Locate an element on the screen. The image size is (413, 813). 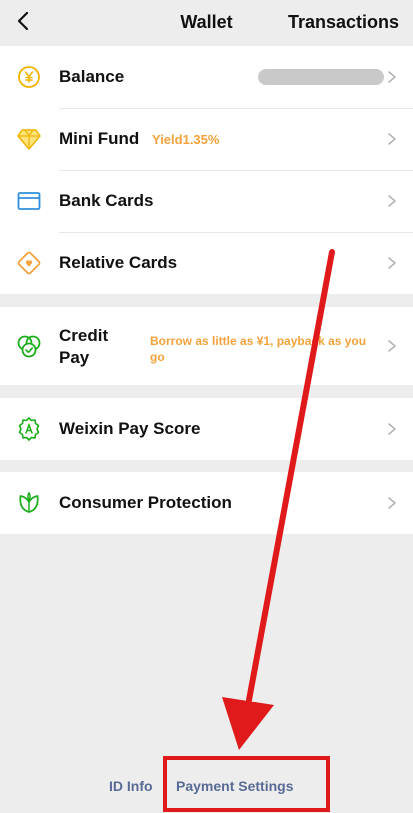
consumer-protection-label: Consumer Protection is located at coordinates (145, 502).